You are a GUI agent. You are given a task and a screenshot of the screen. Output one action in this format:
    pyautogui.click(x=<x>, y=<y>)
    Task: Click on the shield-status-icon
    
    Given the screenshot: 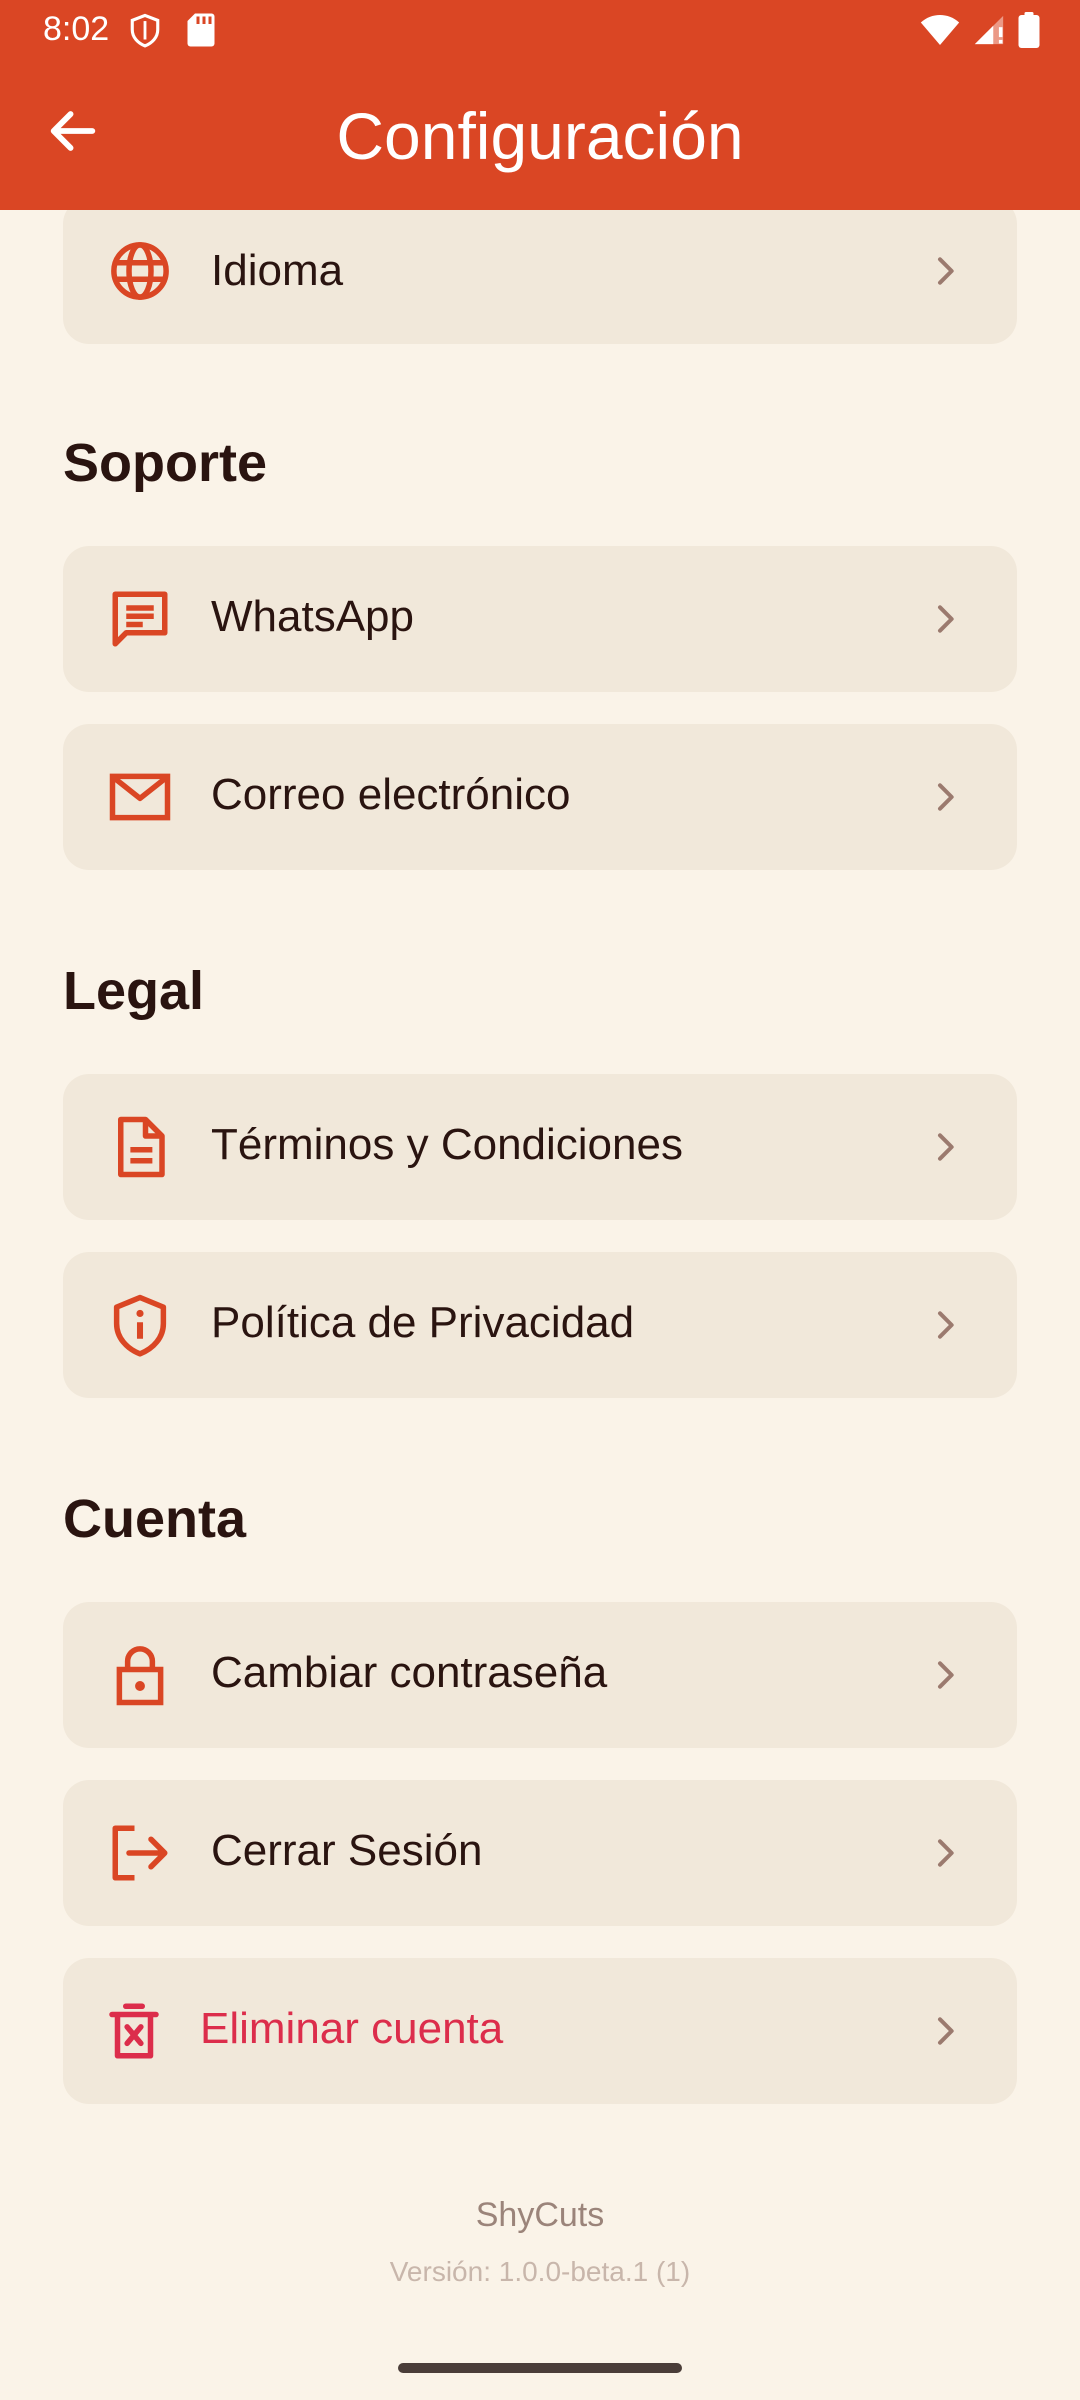 What is the action you would take?
    pyautogui.click(x=145, y=30)
    